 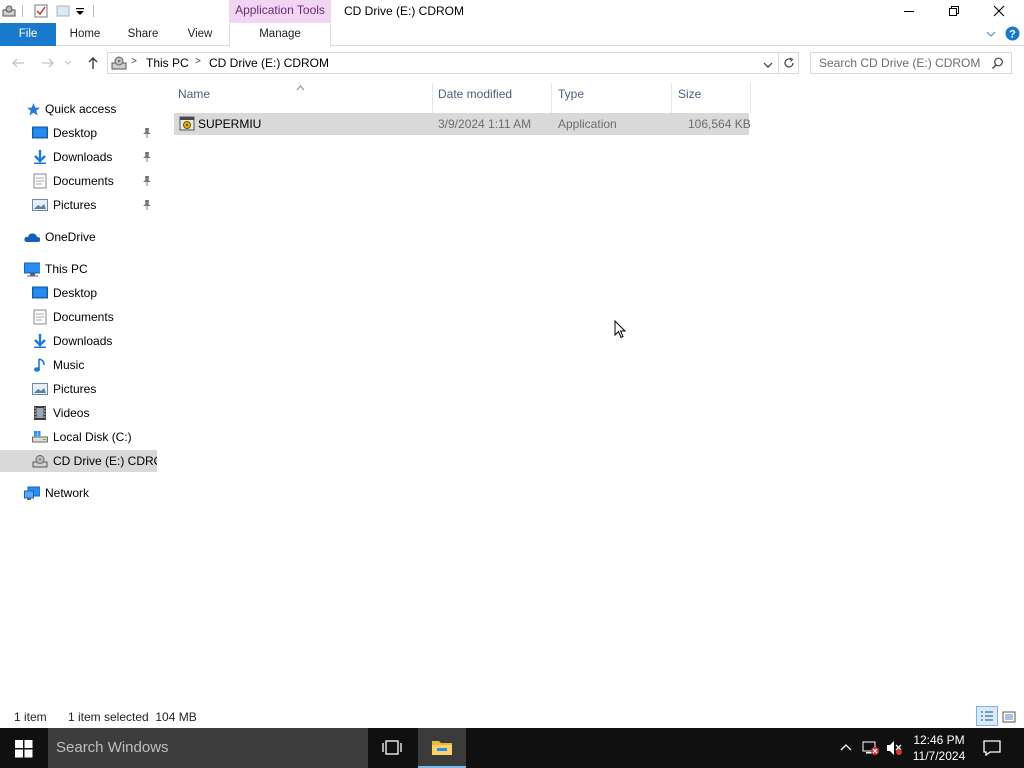 I want to click on details-view-button, so click(x=987, y=716).